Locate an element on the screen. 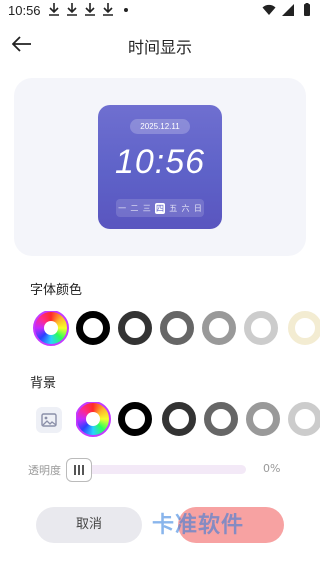  status-time: 10:56 is located at coordinates (24, 10).